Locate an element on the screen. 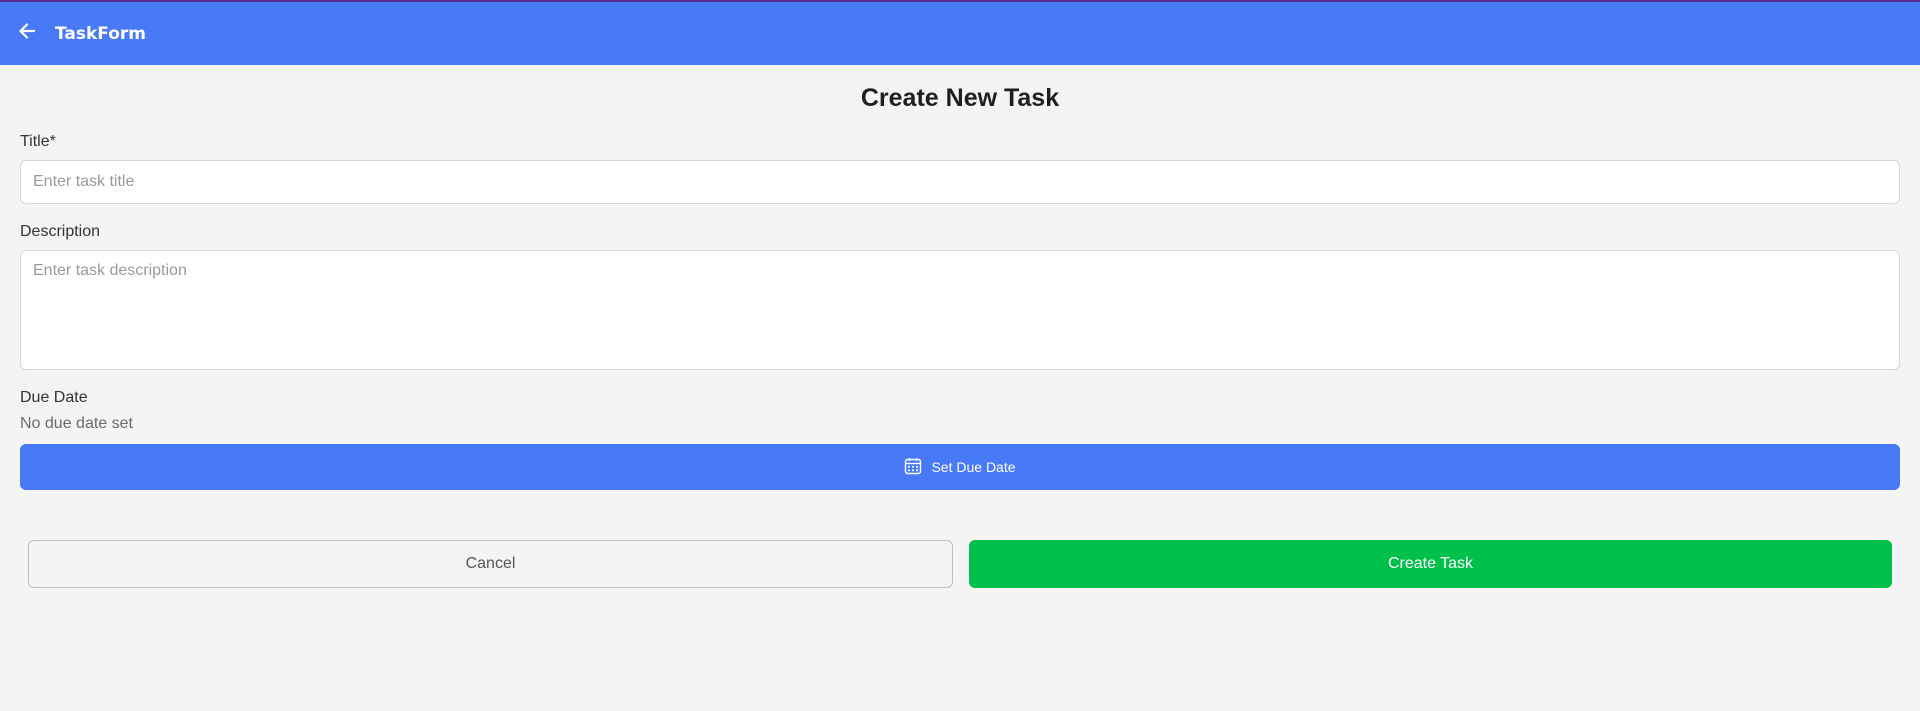 The width and height of the screenshot is (1920, 711). page-title: Create New Task is located at coordinates (960, 98).